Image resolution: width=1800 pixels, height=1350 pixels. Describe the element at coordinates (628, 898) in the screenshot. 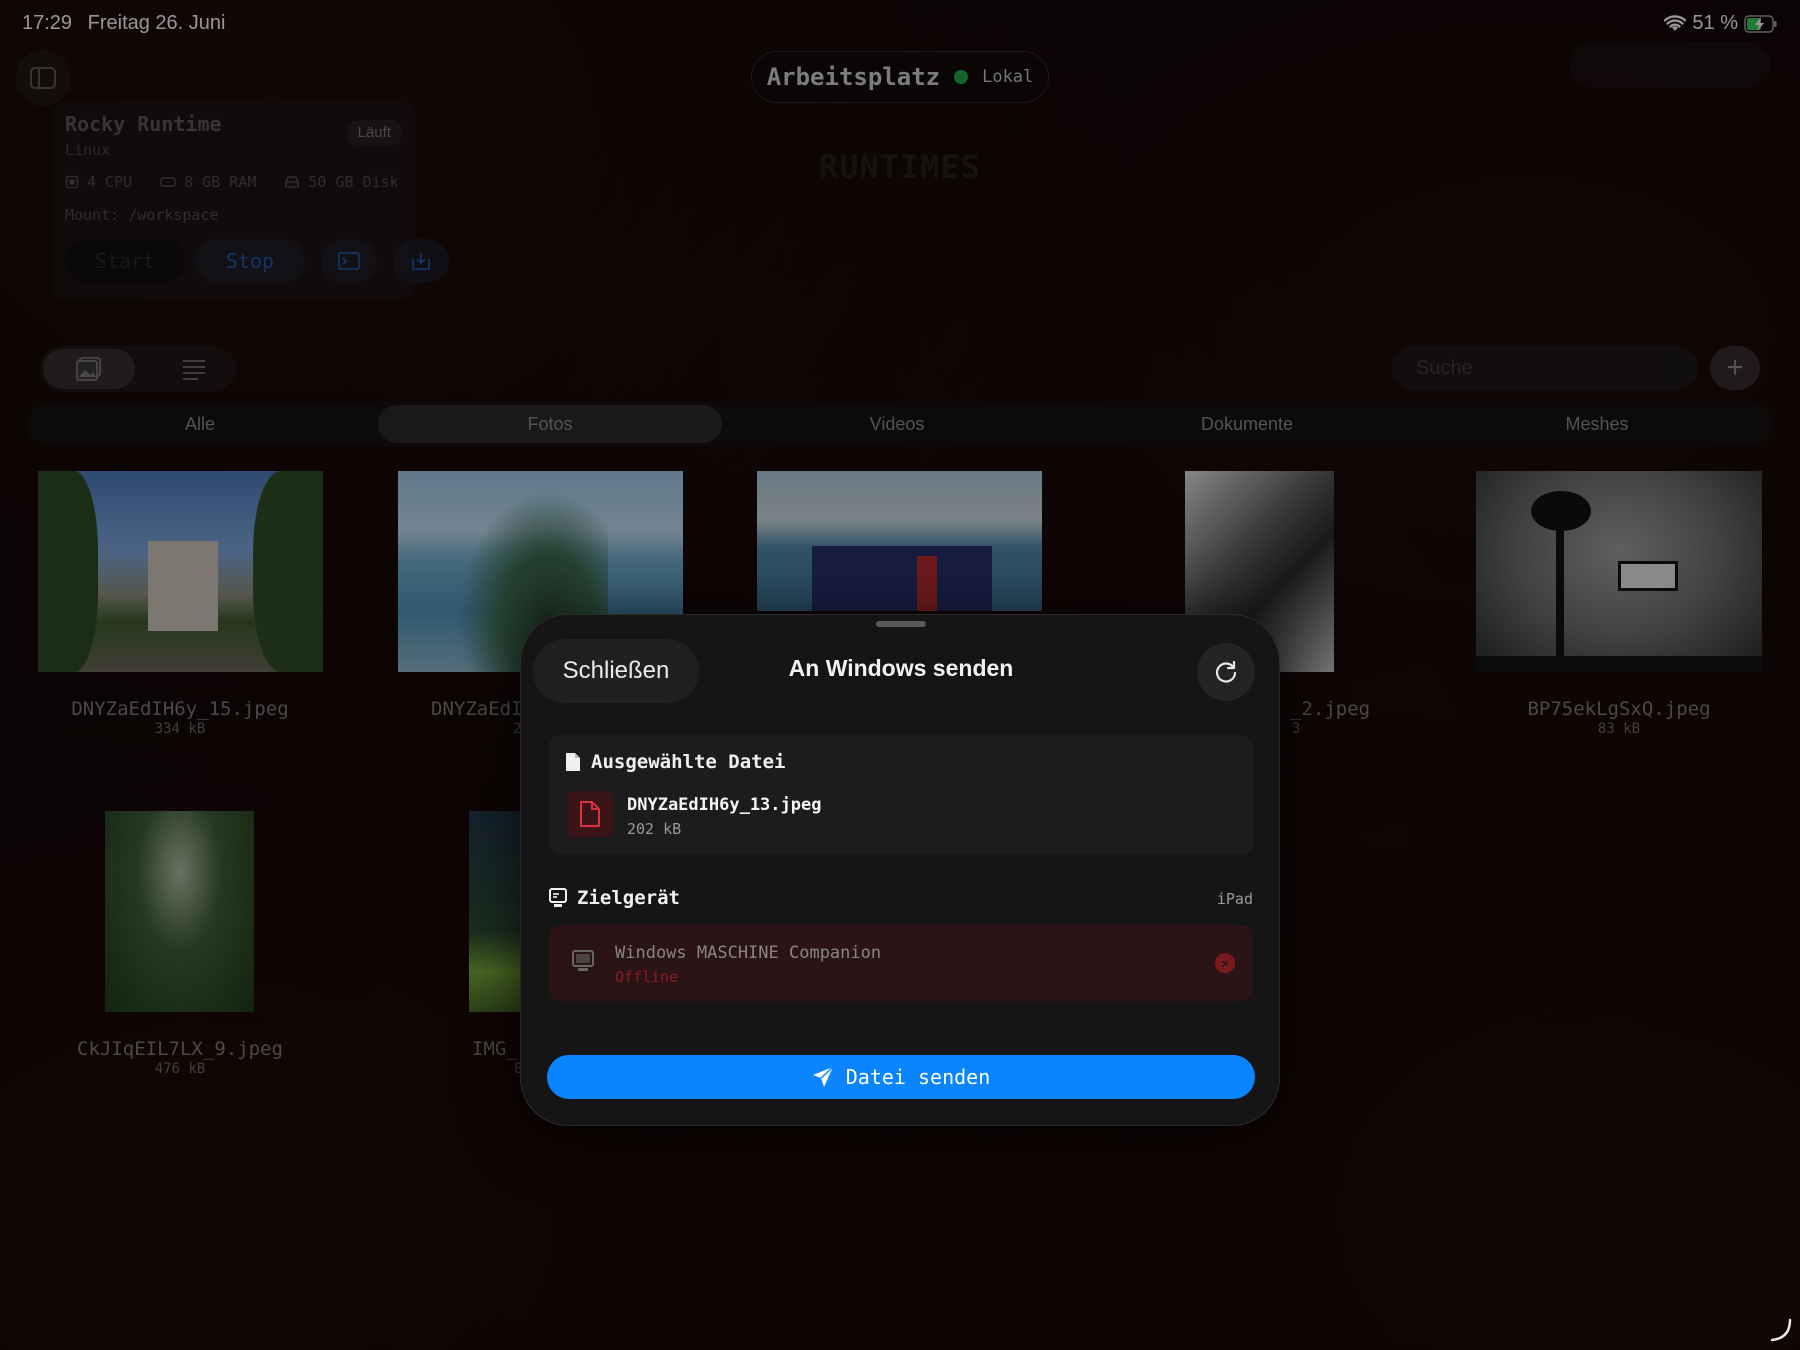

I see `target-header: Zielgerät` at that location.